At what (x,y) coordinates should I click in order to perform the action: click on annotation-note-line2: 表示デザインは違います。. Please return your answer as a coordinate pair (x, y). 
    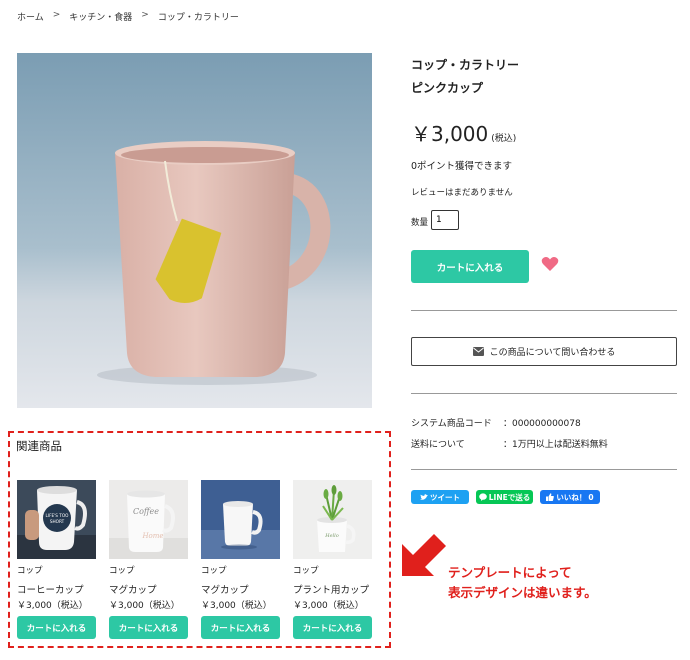
    Looking at the image, I should click on (522, 592).